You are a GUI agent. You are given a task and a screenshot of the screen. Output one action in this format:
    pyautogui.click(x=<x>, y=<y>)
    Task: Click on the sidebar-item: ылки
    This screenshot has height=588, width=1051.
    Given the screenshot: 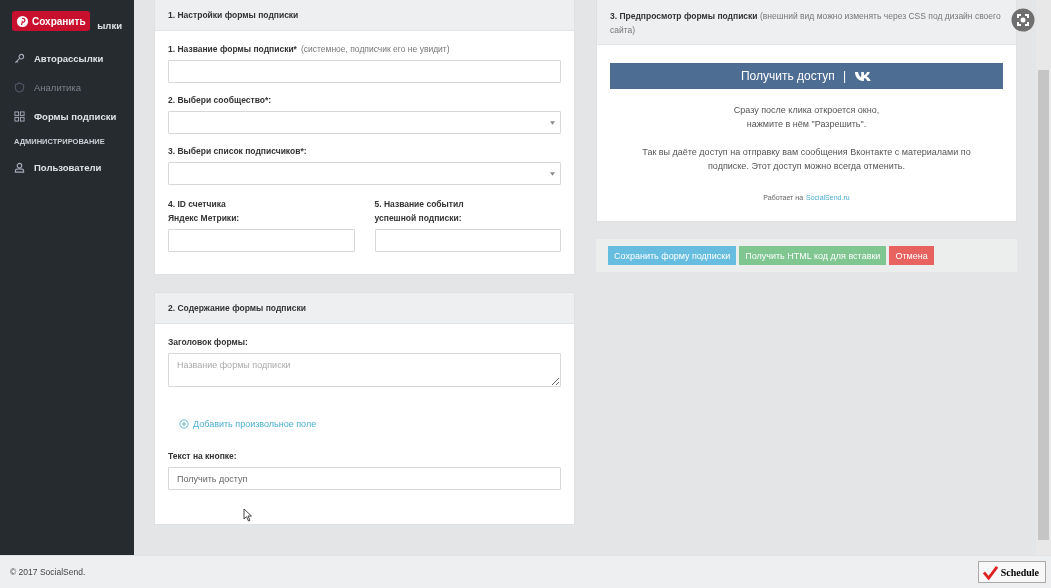 What is the action you would take?
    pyautogui.click(x=109, y=25)
    